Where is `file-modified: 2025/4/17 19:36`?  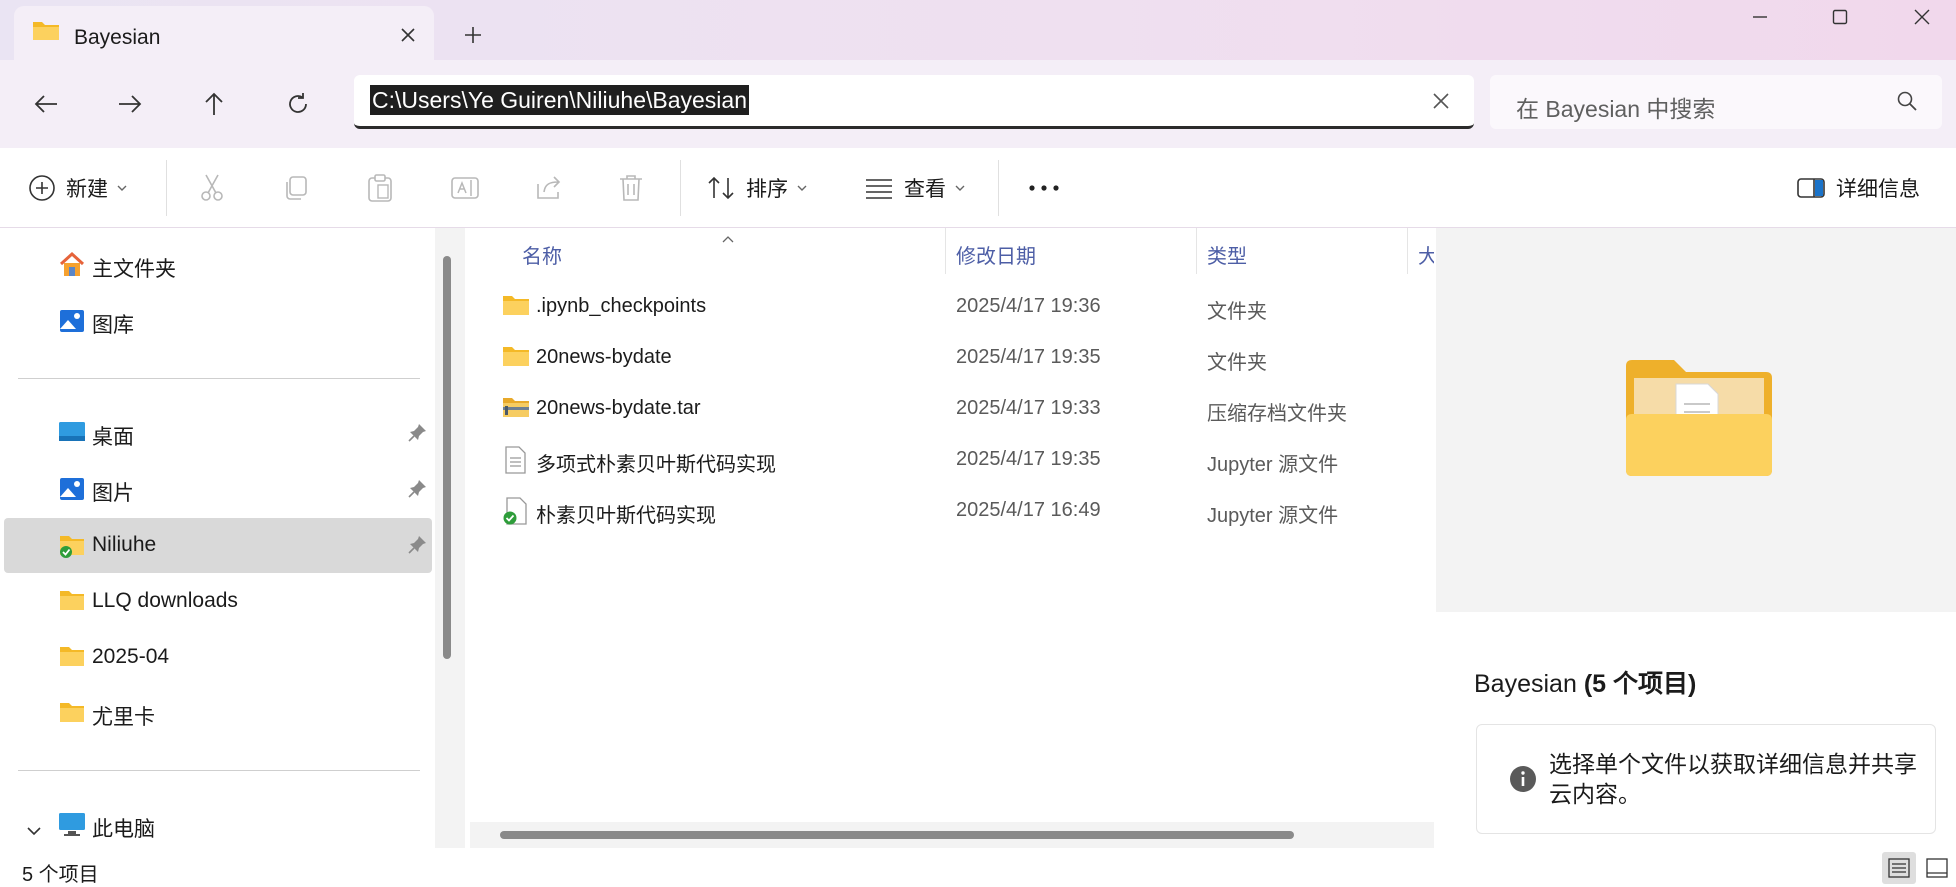
file-modified: 2025/4/17 19:36 is located at coordinates (1028, 306).